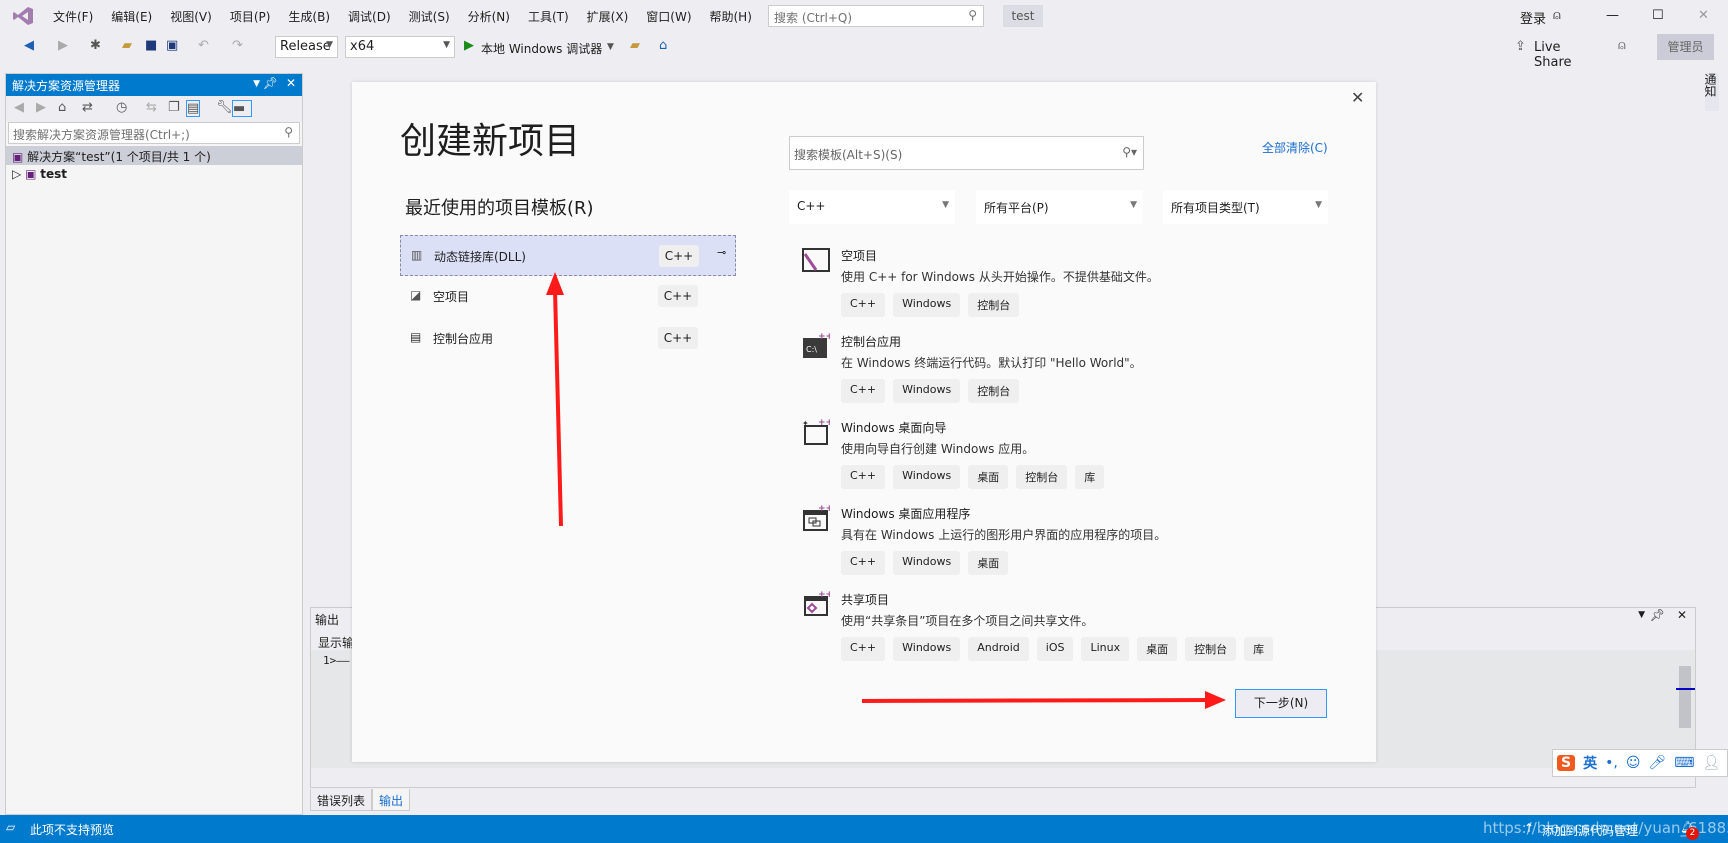 This screenshot has width=1728, height=843. I want to click on minimize-button: —, so click(1612, 15).